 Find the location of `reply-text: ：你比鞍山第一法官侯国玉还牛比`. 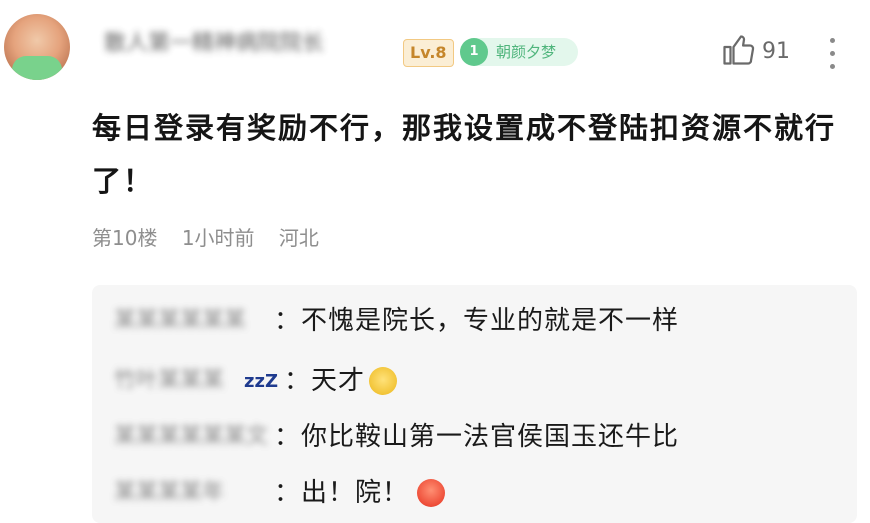

reply-text: ：你比鞍山第一法官侯国玉还牛比 is located at coordinates (477, 437).